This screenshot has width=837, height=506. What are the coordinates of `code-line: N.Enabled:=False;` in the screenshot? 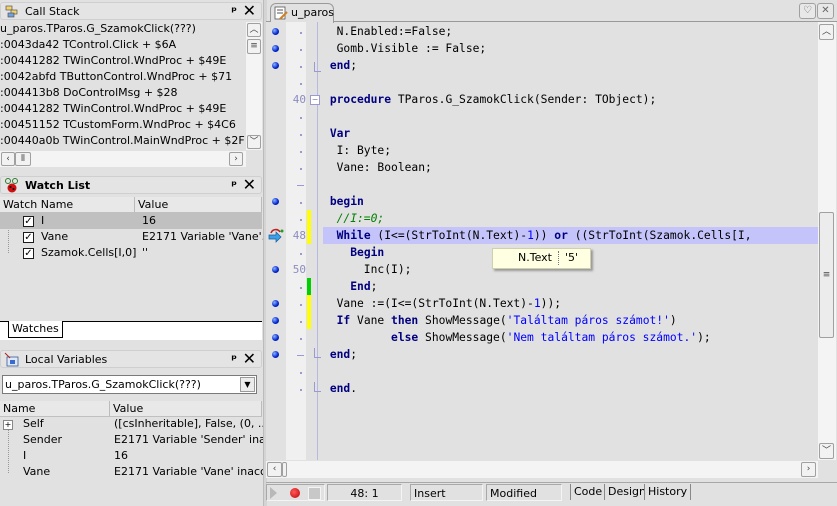 It's located at (388, 31).